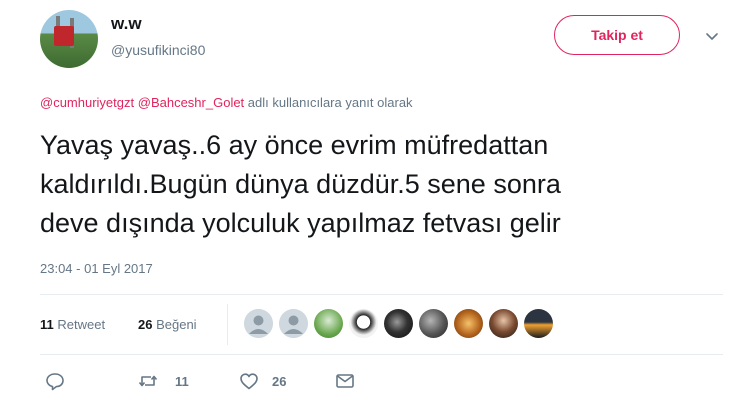 This screenshot has width=755, height=410. Describe the element at coordinates (81, 324) in the screenshot. I see `retweet-stat-label: Retweet` at that location.